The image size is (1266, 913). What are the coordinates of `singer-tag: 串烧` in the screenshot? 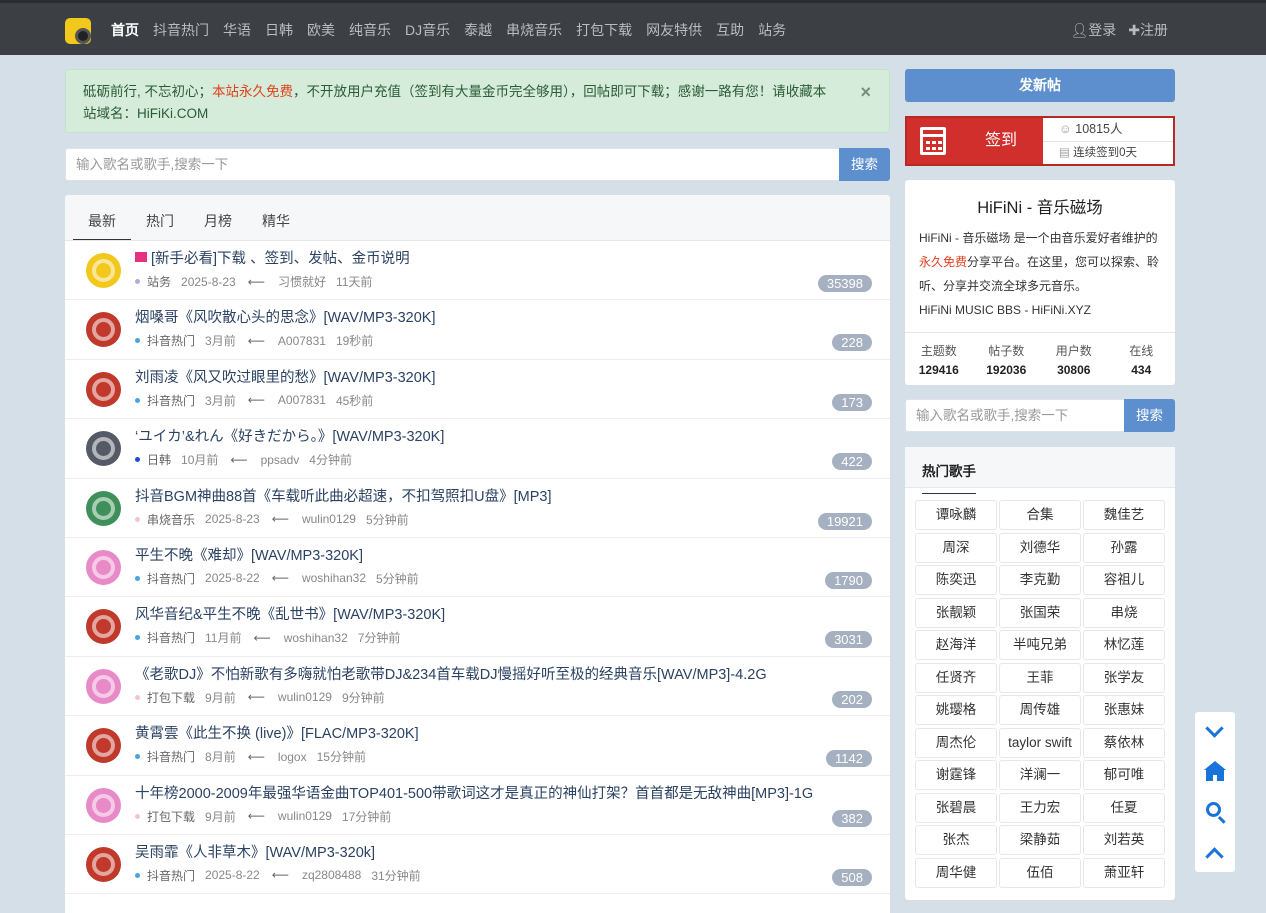 It's located at (1124, 612).